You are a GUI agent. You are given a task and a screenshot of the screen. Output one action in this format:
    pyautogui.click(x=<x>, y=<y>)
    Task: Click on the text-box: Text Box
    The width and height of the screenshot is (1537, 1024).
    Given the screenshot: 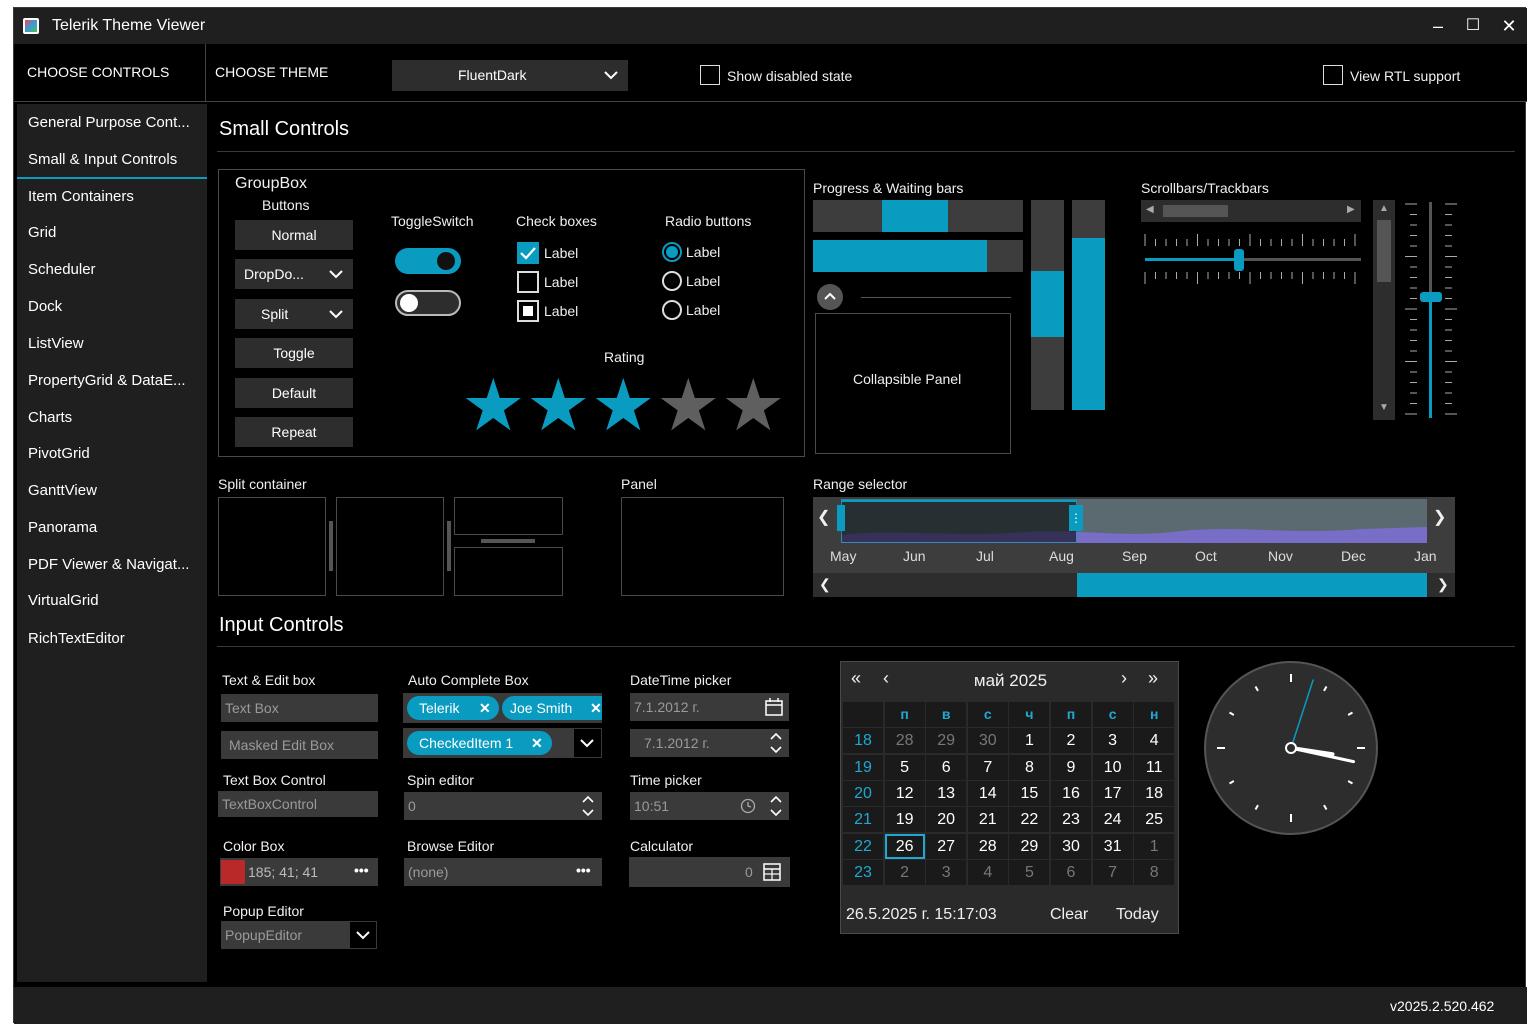 What is the action you would take?
    pyautogui.click(x=299, y=708)
    